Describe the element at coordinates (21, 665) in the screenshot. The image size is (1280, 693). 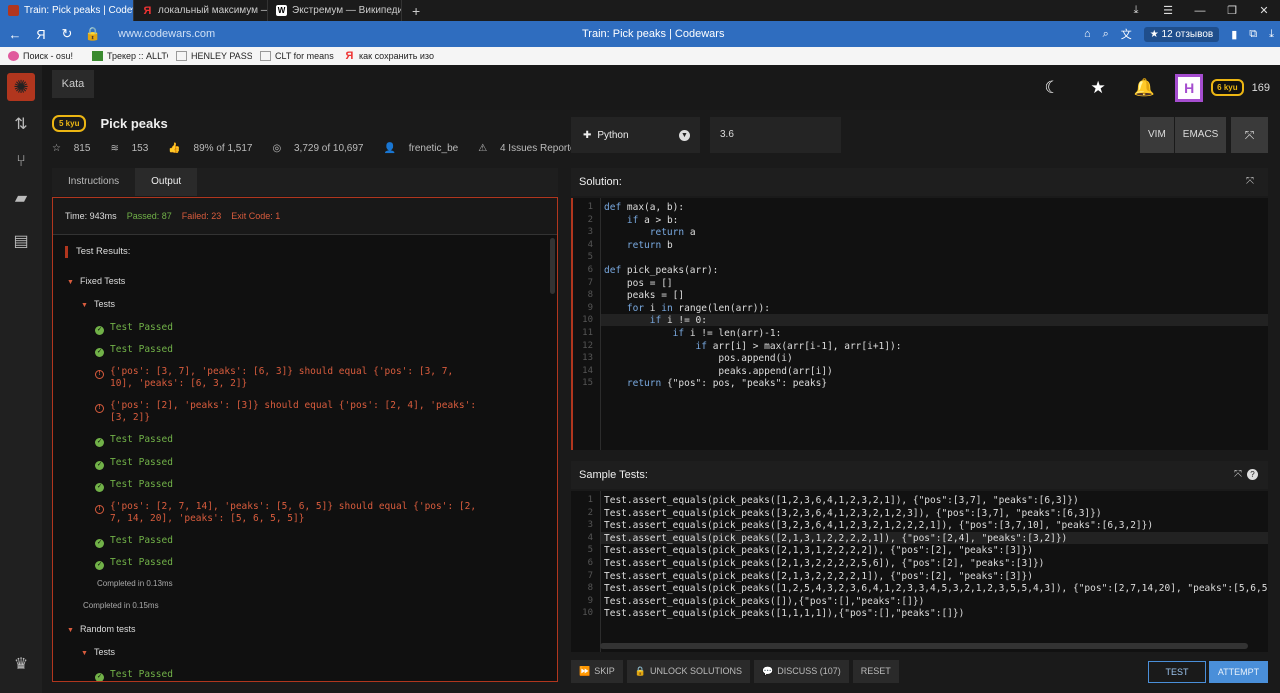
I see `trophy-icon: ♛` at that location.